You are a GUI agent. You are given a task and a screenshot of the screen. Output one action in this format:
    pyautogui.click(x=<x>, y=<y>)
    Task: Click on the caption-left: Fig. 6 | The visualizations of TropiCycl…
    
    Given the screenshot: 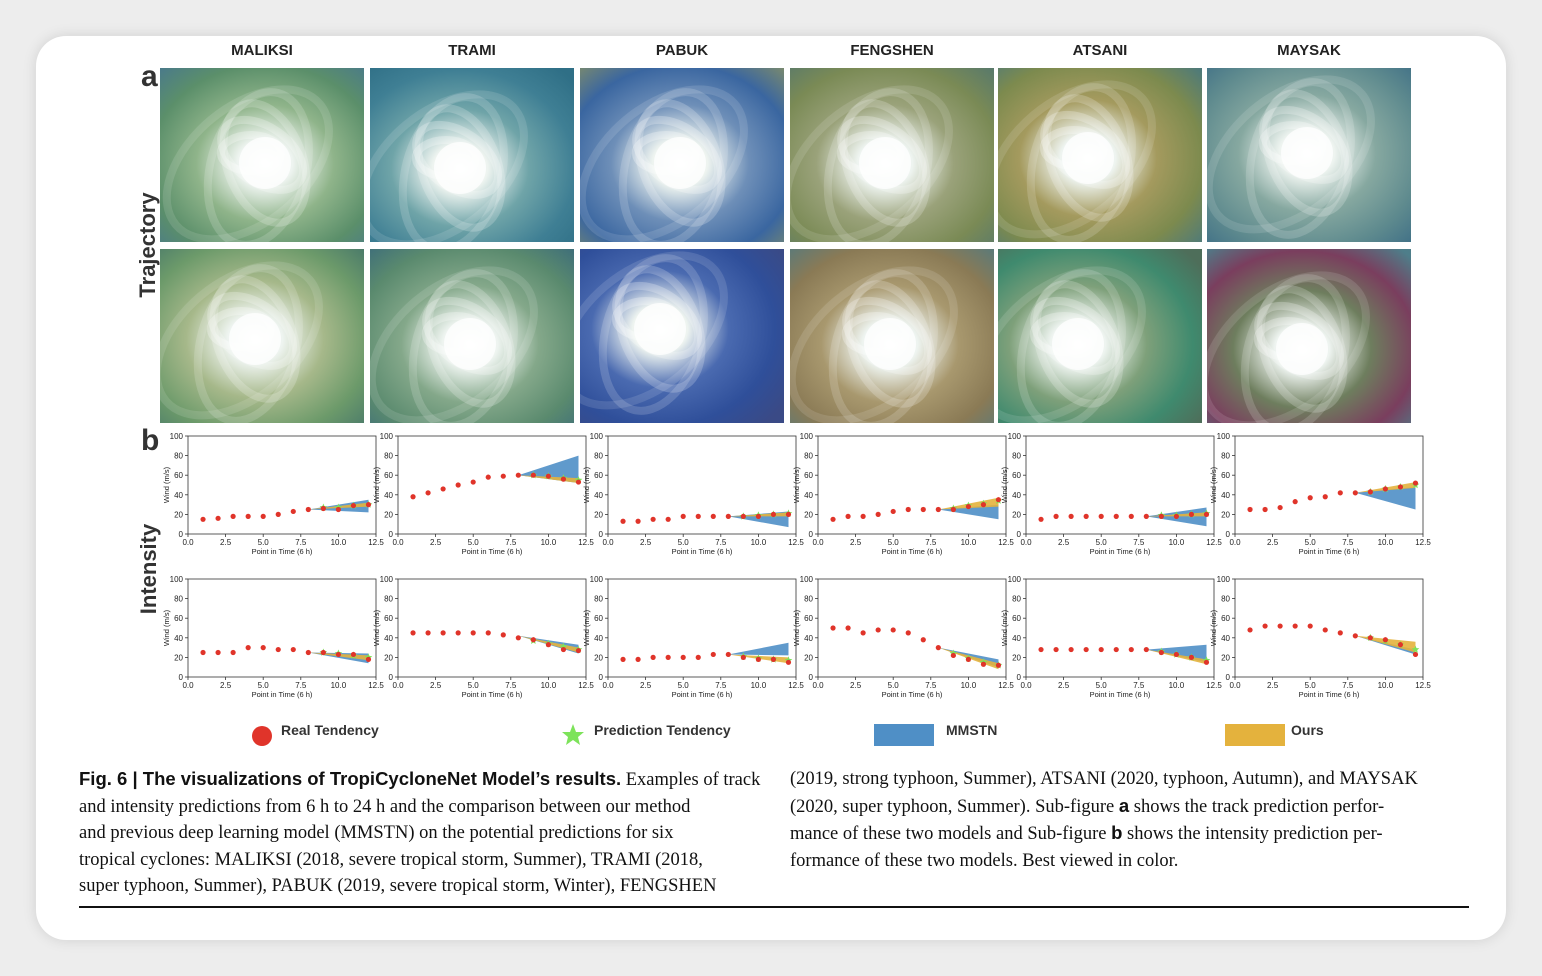 What is the action you would take?
    pyautogui.click(x=424, y=833)
    